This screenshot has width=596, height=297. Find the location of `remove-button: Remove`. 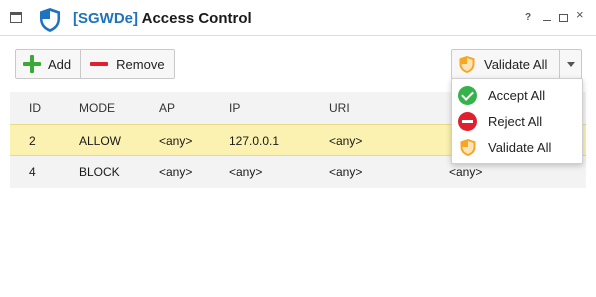

remove-button: Remove is located at coordinates (126, 64).